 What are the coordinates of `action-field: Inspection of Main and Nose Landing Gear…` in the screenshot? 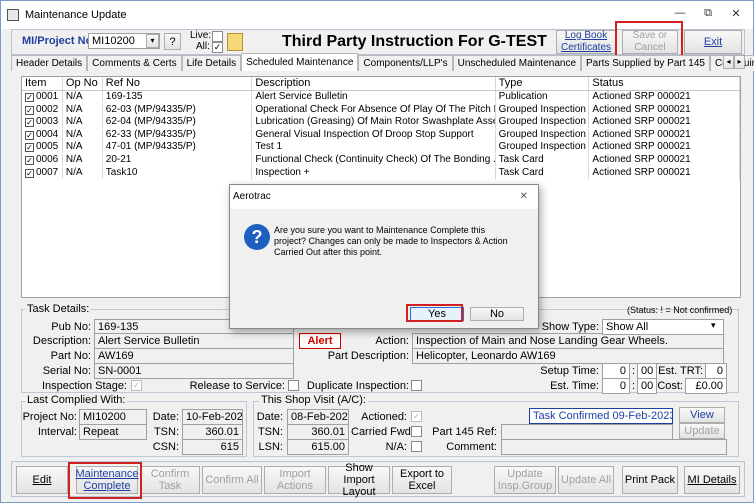 It's located at (568, 341).